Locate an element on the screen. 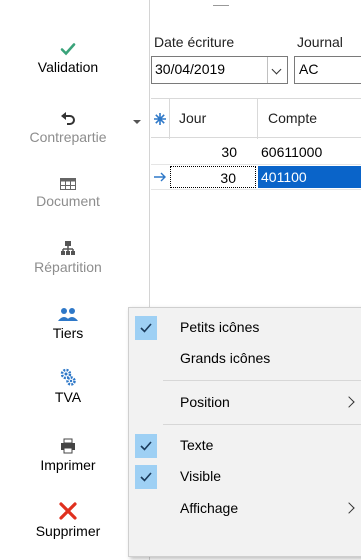  menu-item-affichage: Affichage is located at coordinates (245, 509).